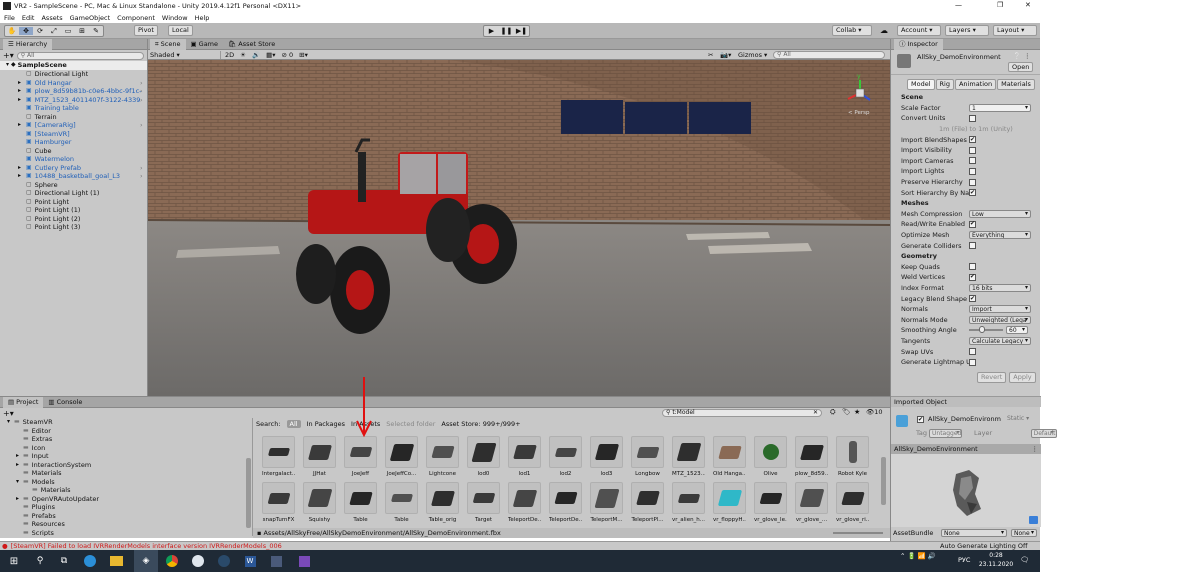  What do you see at coordinates (770, 456) in the screenshot?
I see `asset-item: Olive` at bounding box center [770, 456].